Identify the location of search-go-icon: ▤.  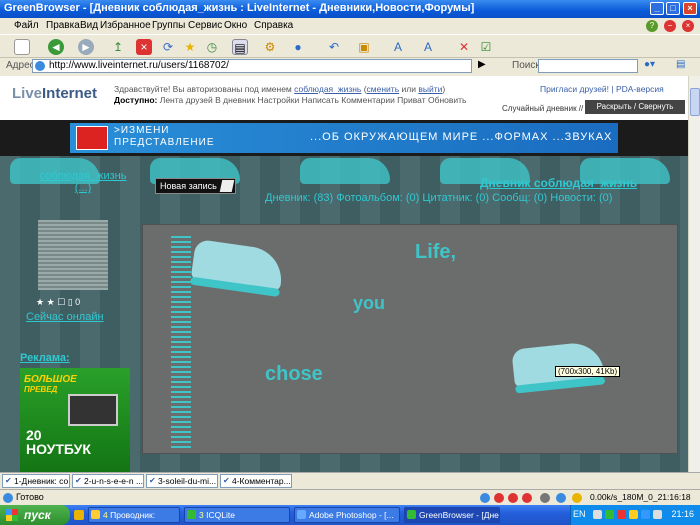
(680, 64).